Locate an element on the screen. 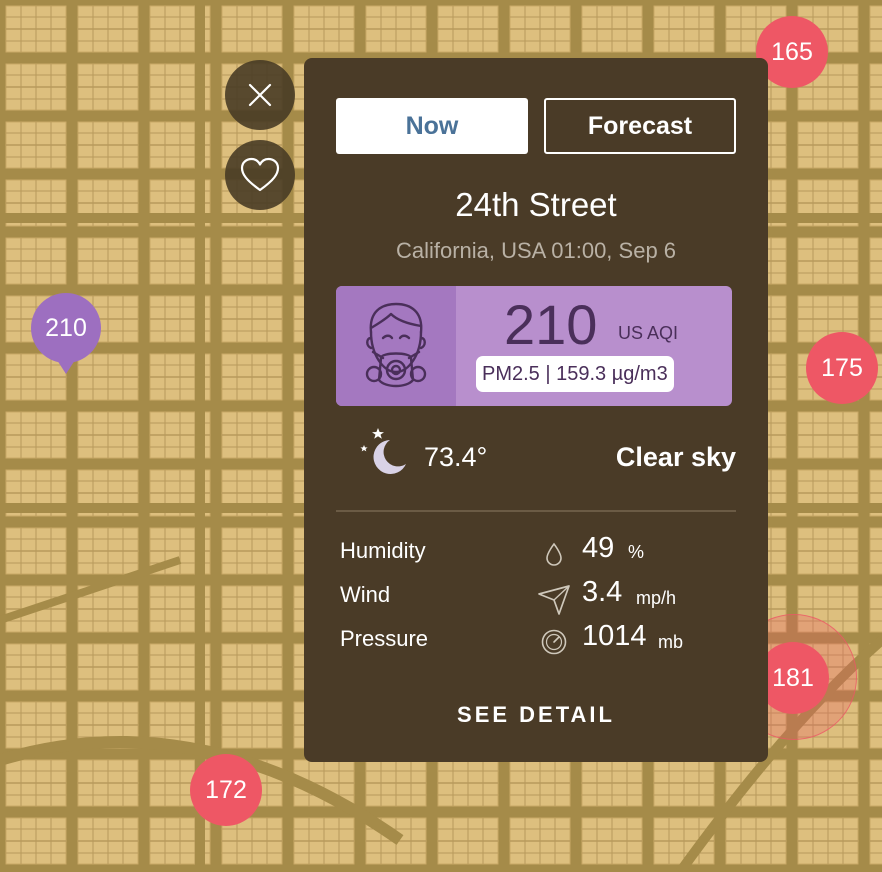  aqi-marker-value: 175 is located at coordinates (842, 367).